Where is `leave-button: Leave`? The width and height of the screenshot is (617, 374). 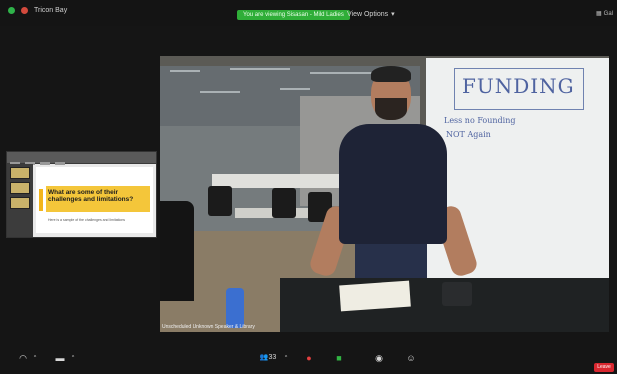 leave-button: Leave is located at coordinates (604, 367).